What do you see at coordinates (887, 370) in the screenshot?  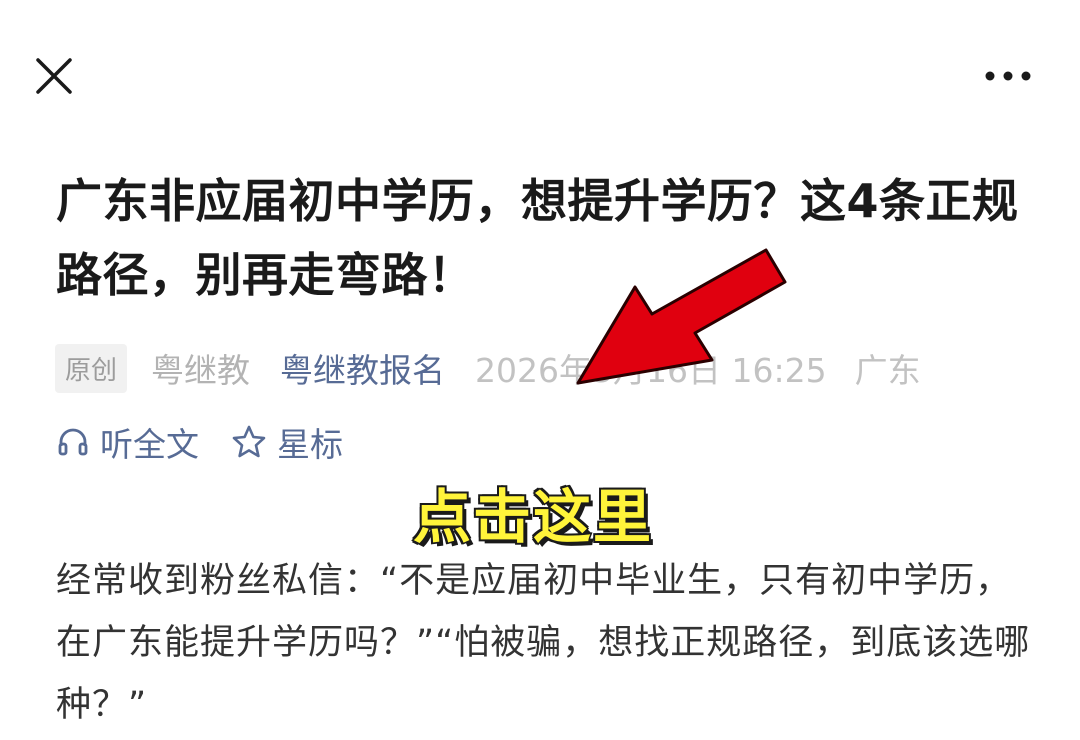 I see `publish-location: 广东` at bounding box center [887, 370].